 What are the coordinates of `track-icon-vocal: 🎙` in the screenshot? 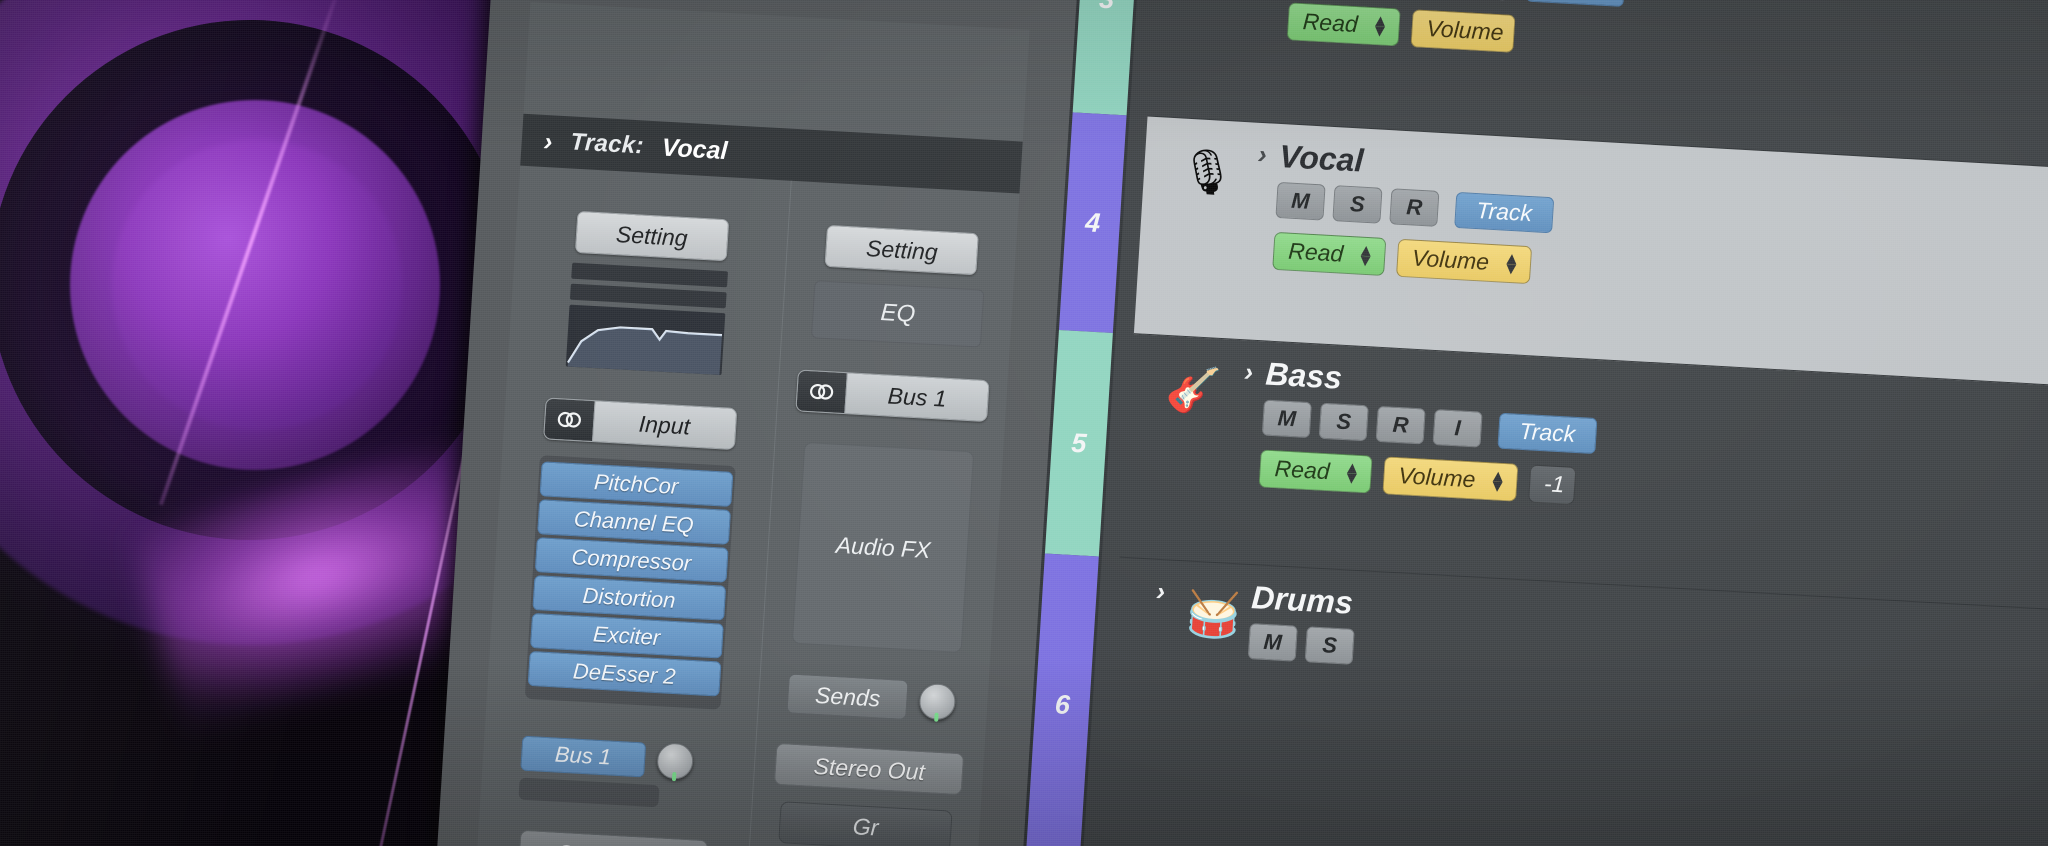 It's located at (1207, 173).